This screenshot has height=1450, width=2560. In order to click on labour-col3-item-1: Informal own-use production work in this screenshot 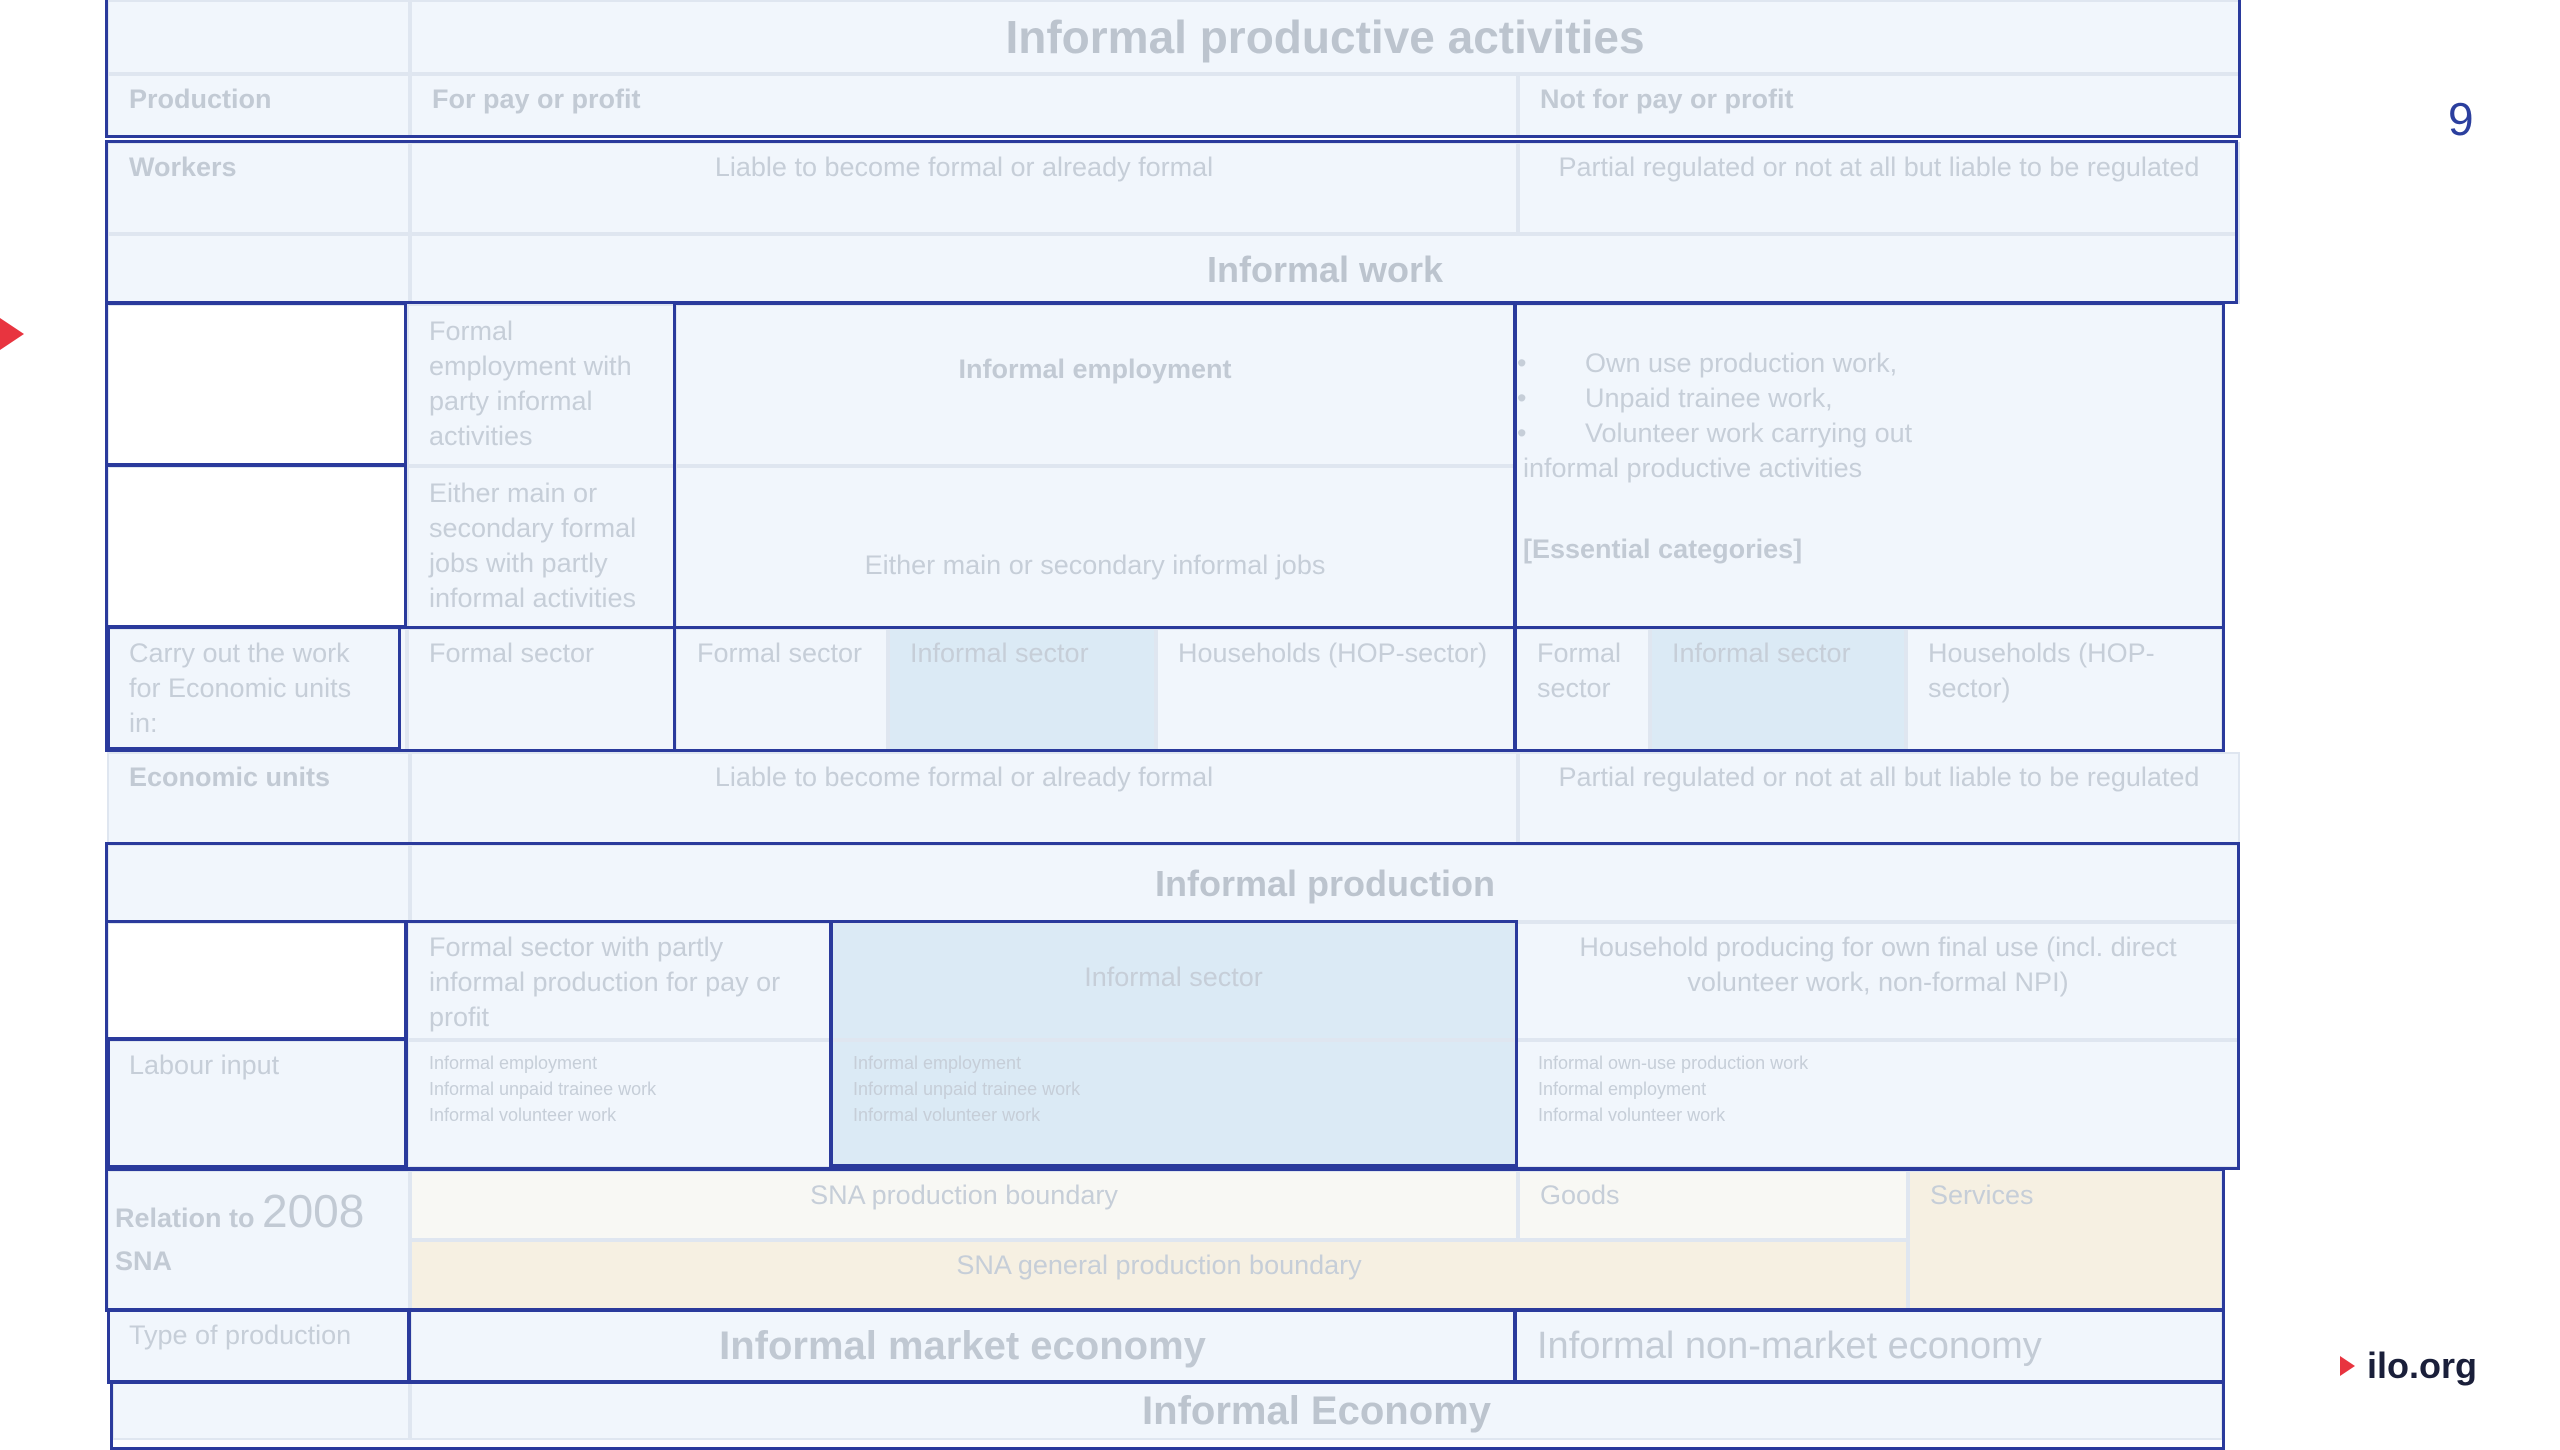, I will do `click(1673, 1063)`.